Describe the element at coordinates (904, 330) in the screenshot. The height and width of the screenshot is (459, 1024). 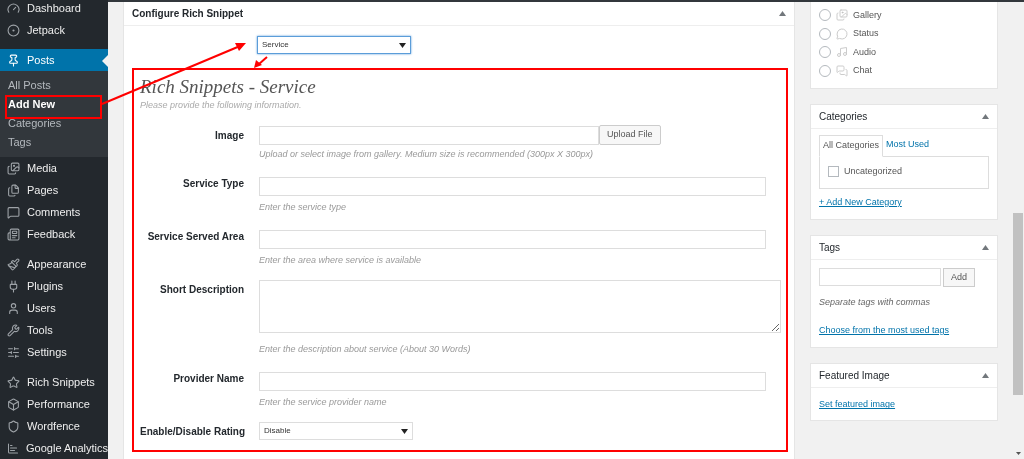
I see `most-used-tags-link: Choose from the most used tags` at that location.